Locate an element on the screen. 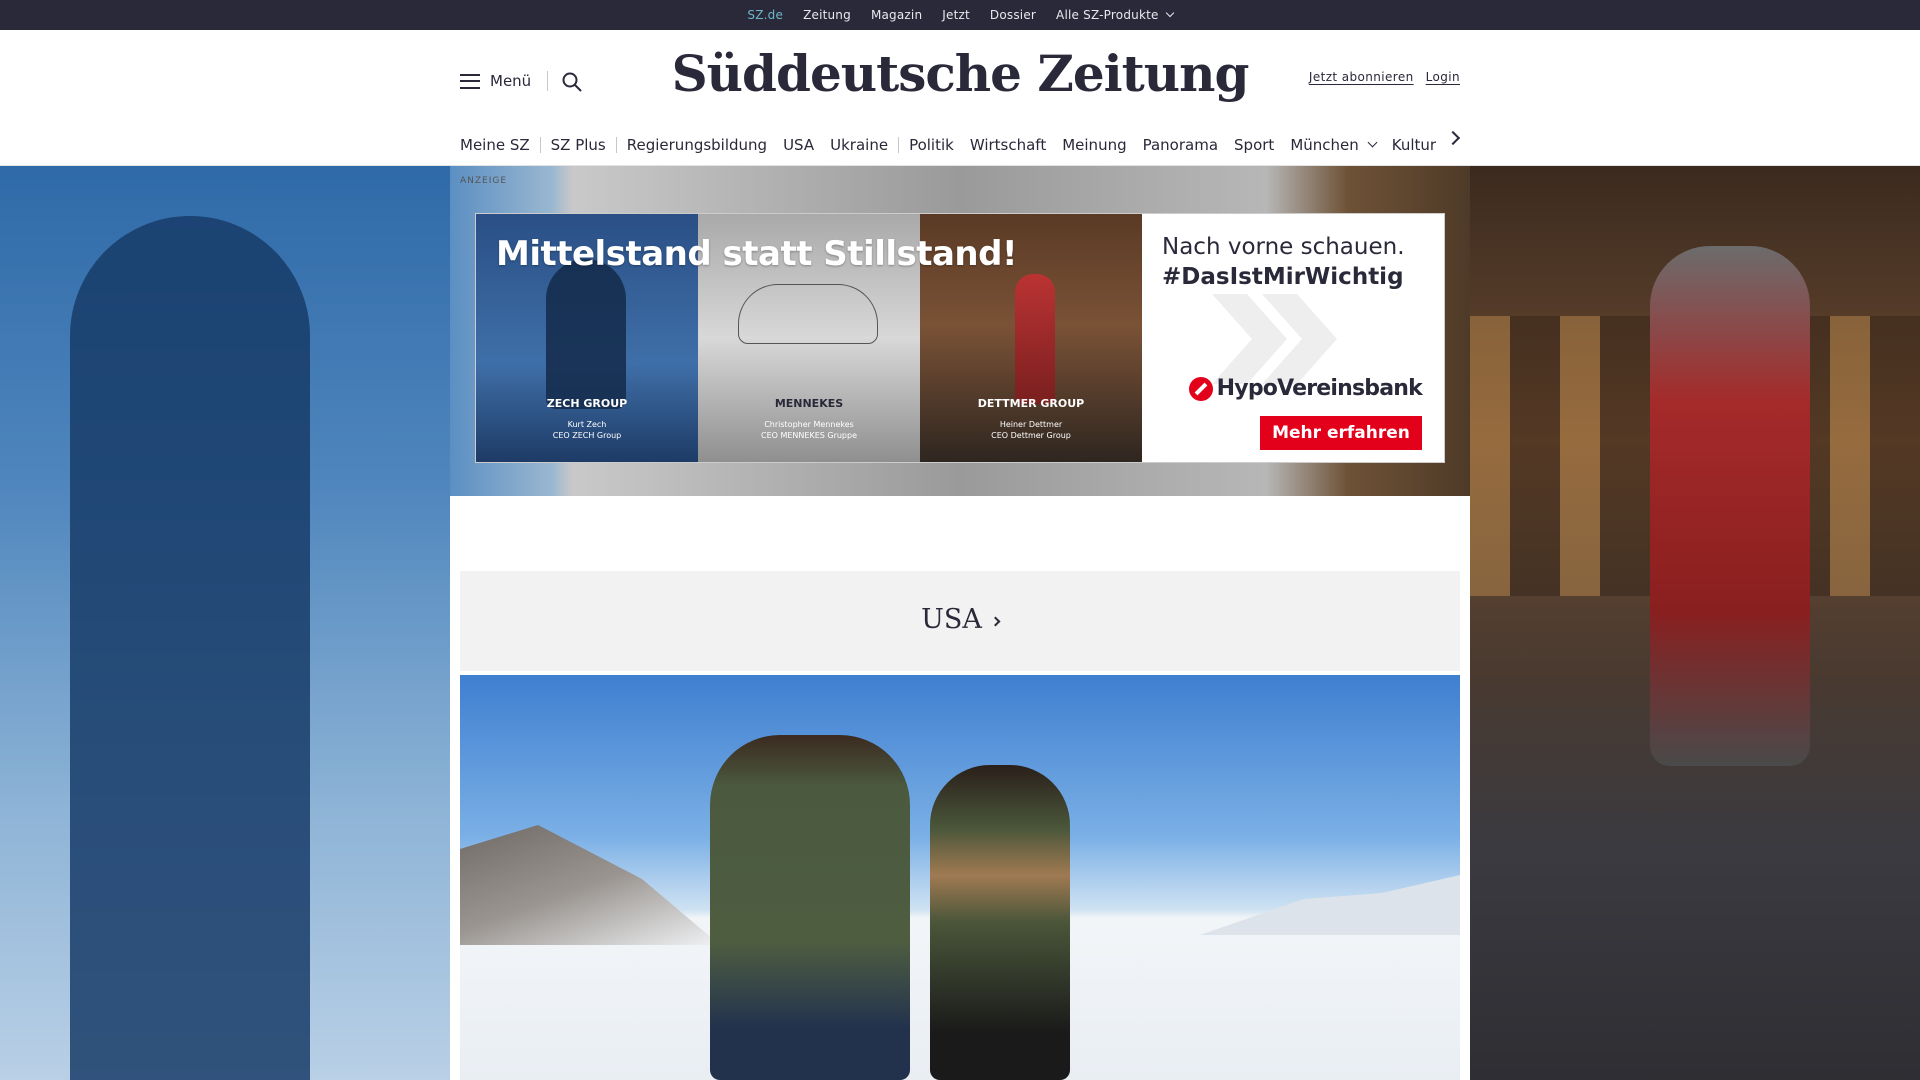 Image resolution: width=1920 pixels, height=1080 pixels. chevron-right-icon is located at coordinates (995, 621).